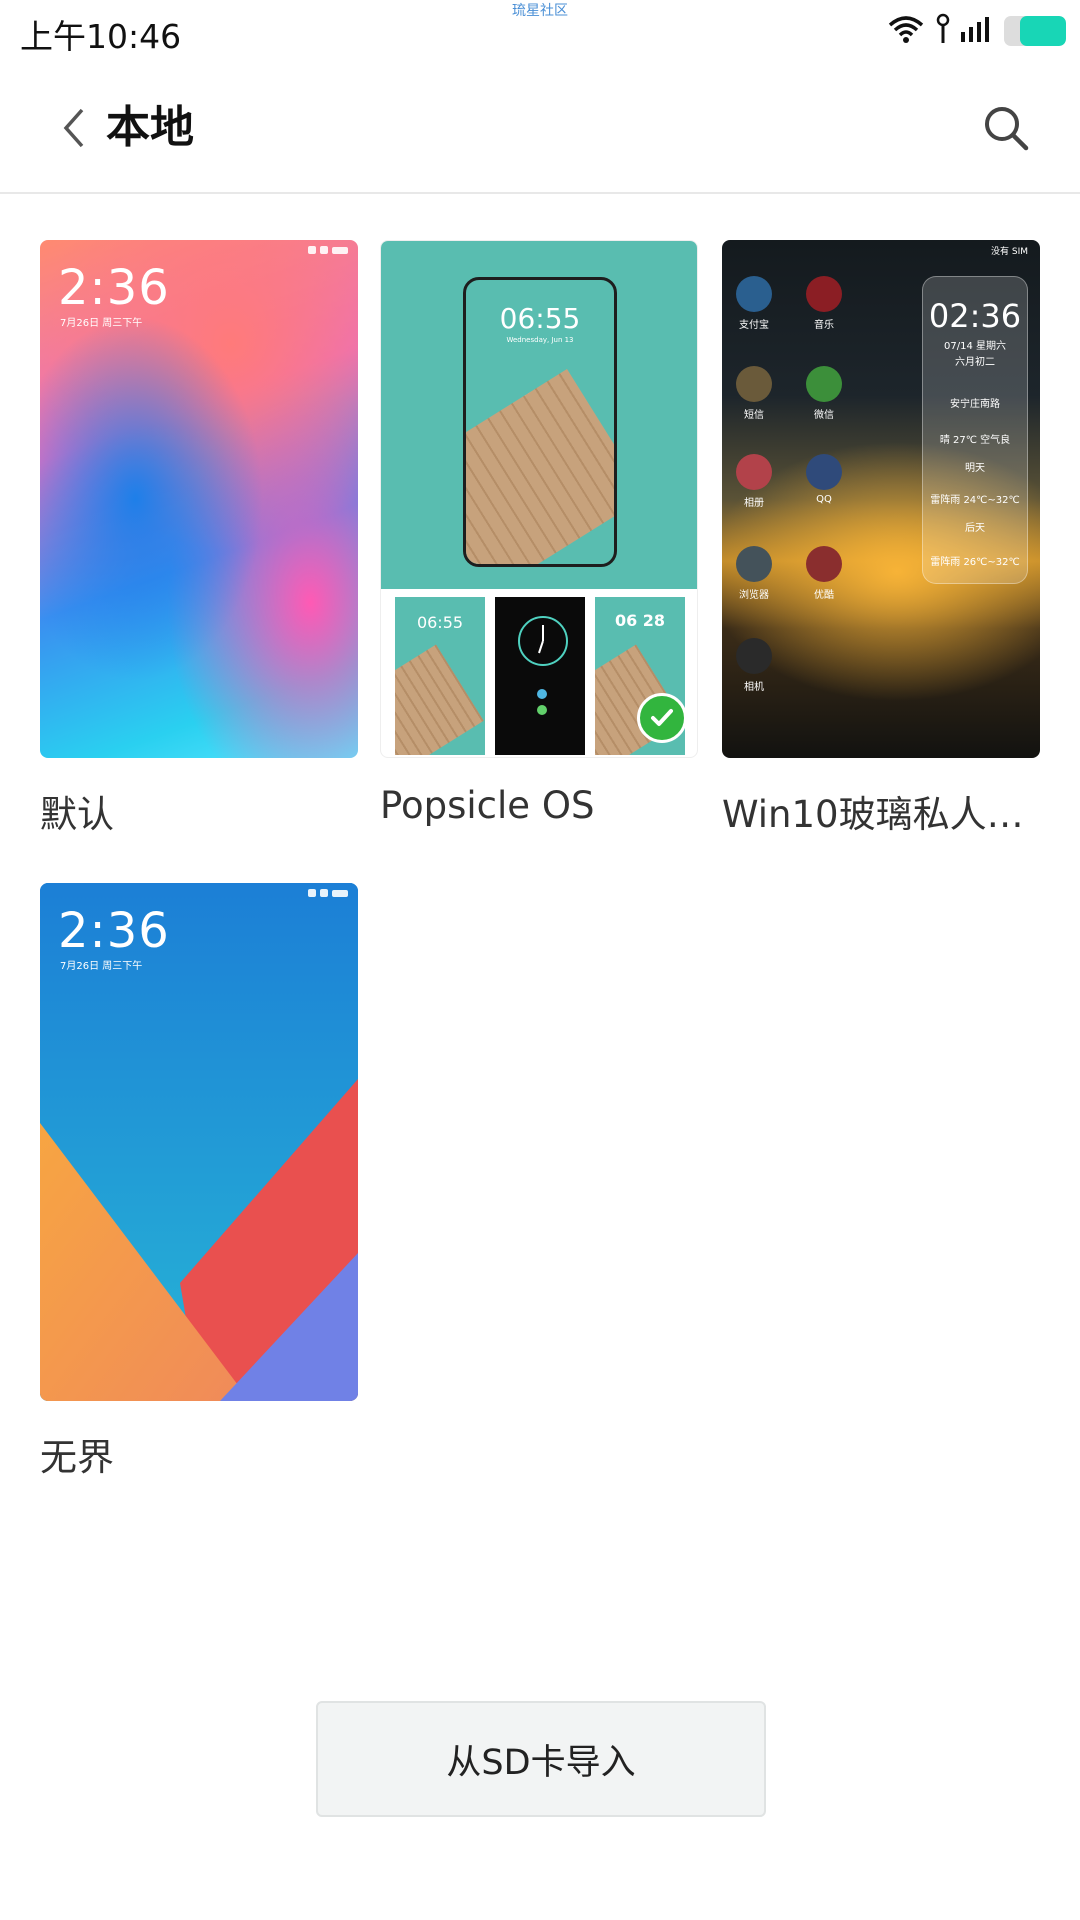  I want to click on gallery-icon, so click(754, 472).